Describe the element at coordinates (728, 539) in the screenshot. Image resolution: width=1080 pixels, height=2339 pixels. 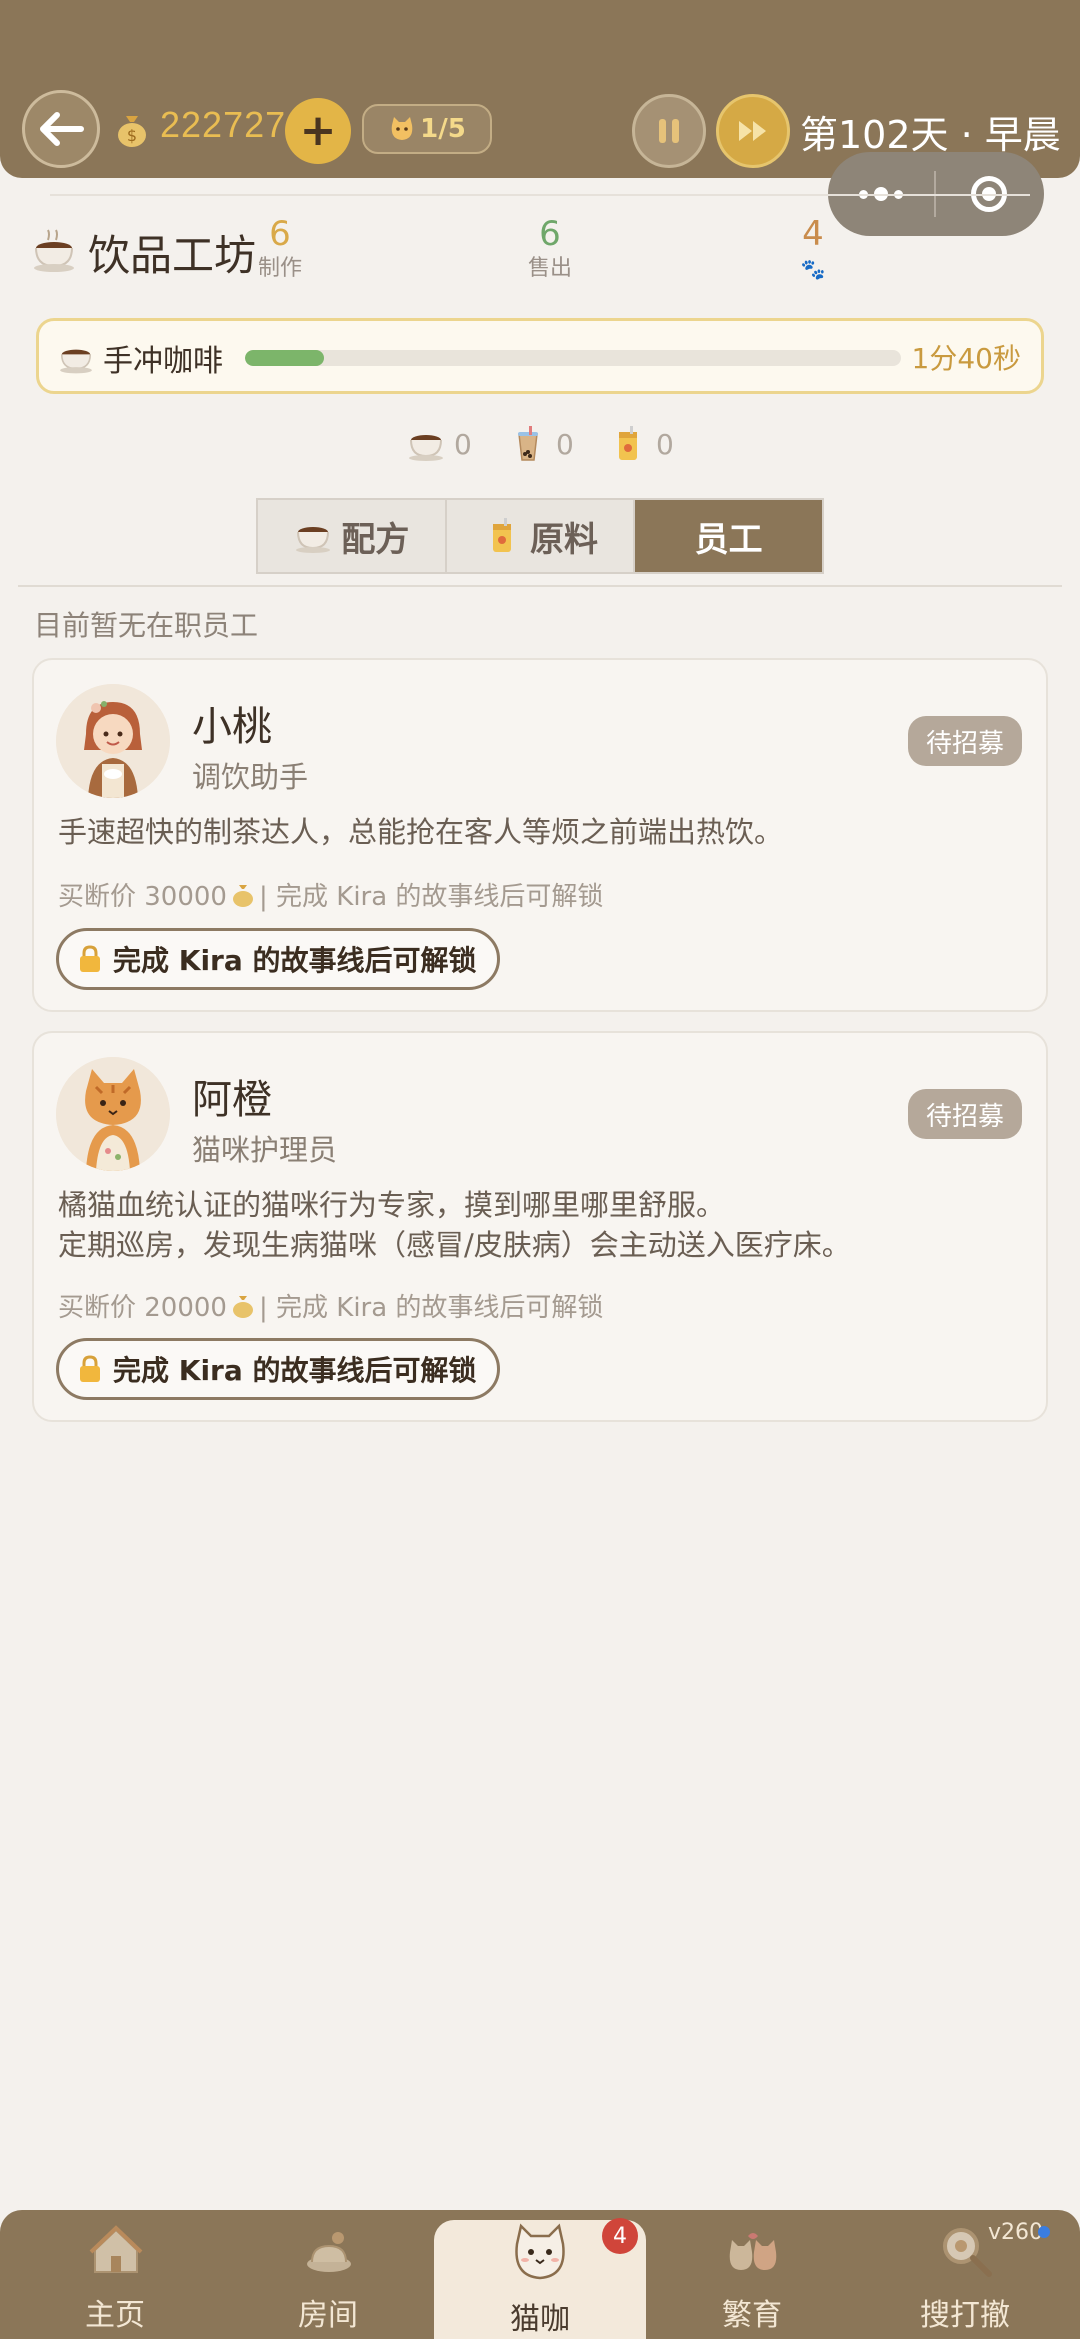
I see `tab-staff-label: 员工` at that location.